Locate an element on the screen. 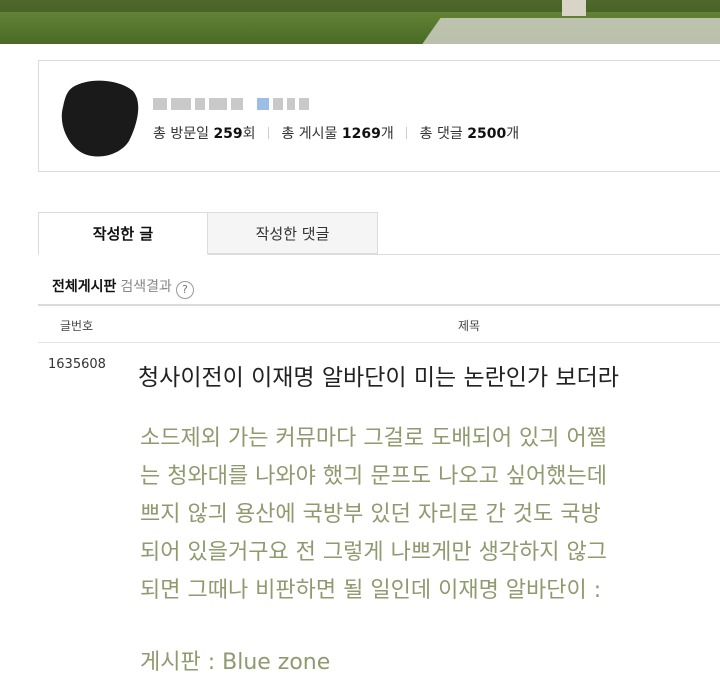  tab-my-comments: 작성한 댓글 is located at coordinates (293, 233).